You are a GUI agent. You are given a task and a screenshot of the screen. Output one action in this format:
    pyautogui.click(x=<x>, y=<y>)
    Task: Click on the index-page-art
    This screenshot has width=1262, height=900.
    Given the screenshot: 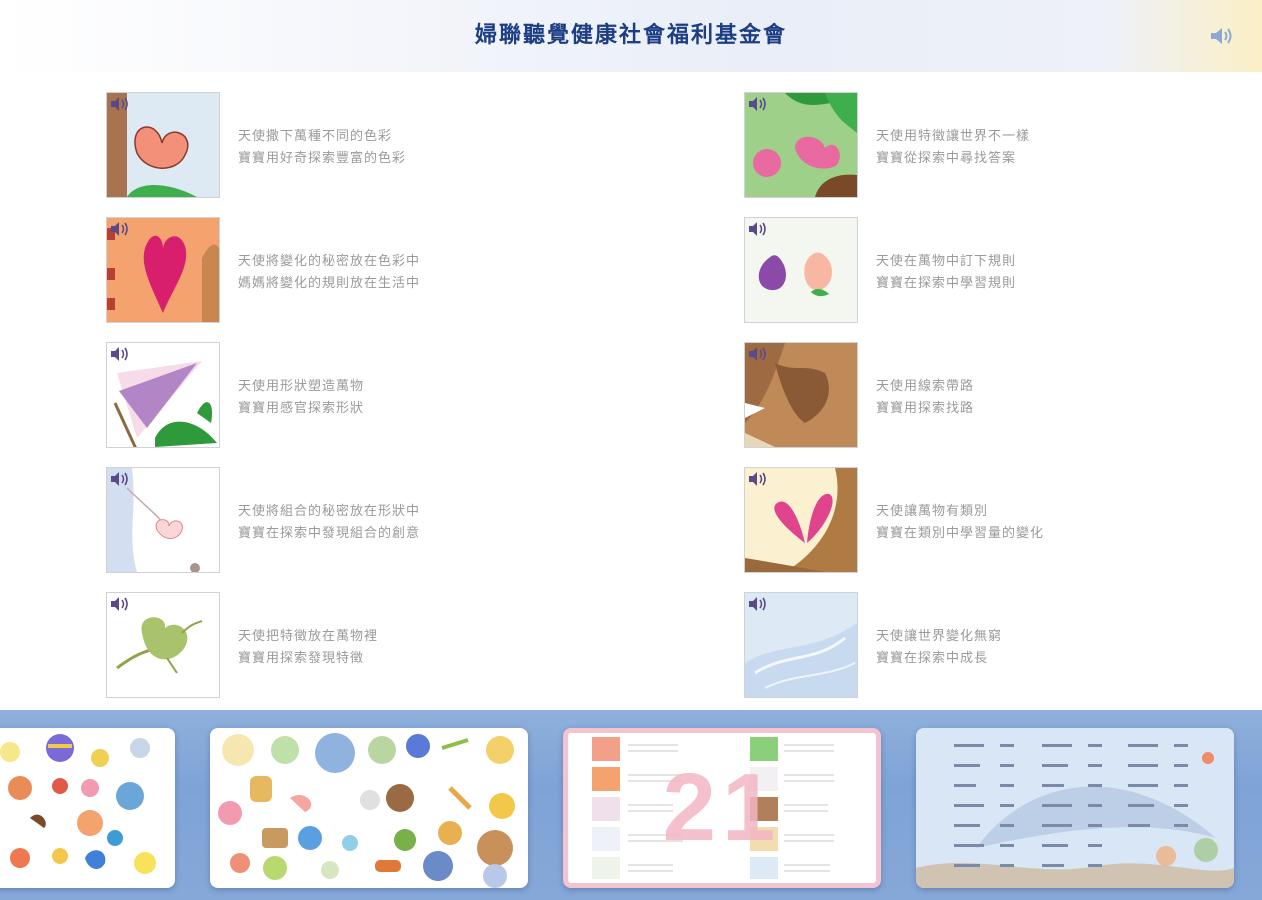 What is the action you would take?
    pyautogui.click(x=1075, y=808)
    